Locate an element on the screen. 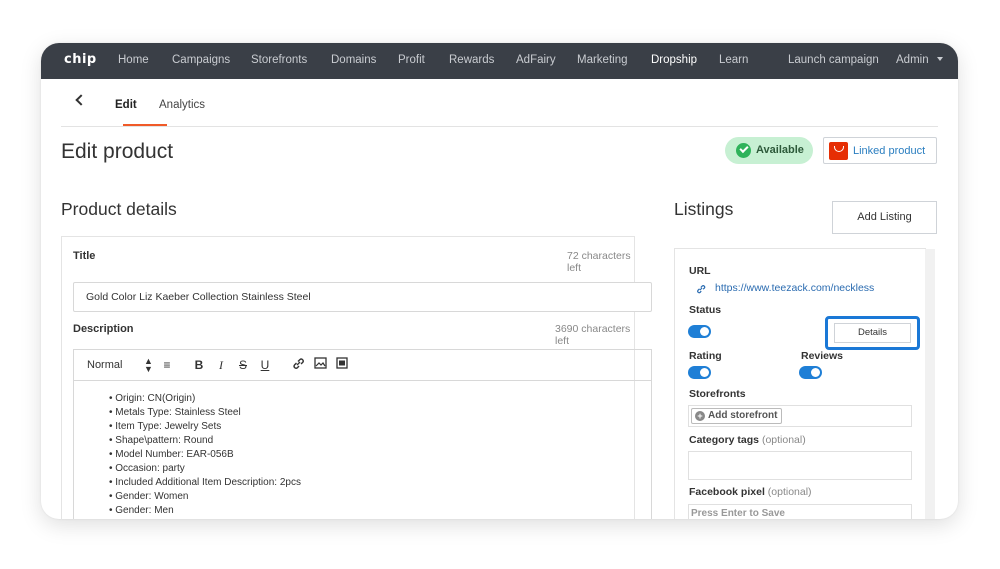 The height and width of the screenshot is (569, 1000). facebook-pixel-input: Press Enter to Save is located at coordinates (800, 511).